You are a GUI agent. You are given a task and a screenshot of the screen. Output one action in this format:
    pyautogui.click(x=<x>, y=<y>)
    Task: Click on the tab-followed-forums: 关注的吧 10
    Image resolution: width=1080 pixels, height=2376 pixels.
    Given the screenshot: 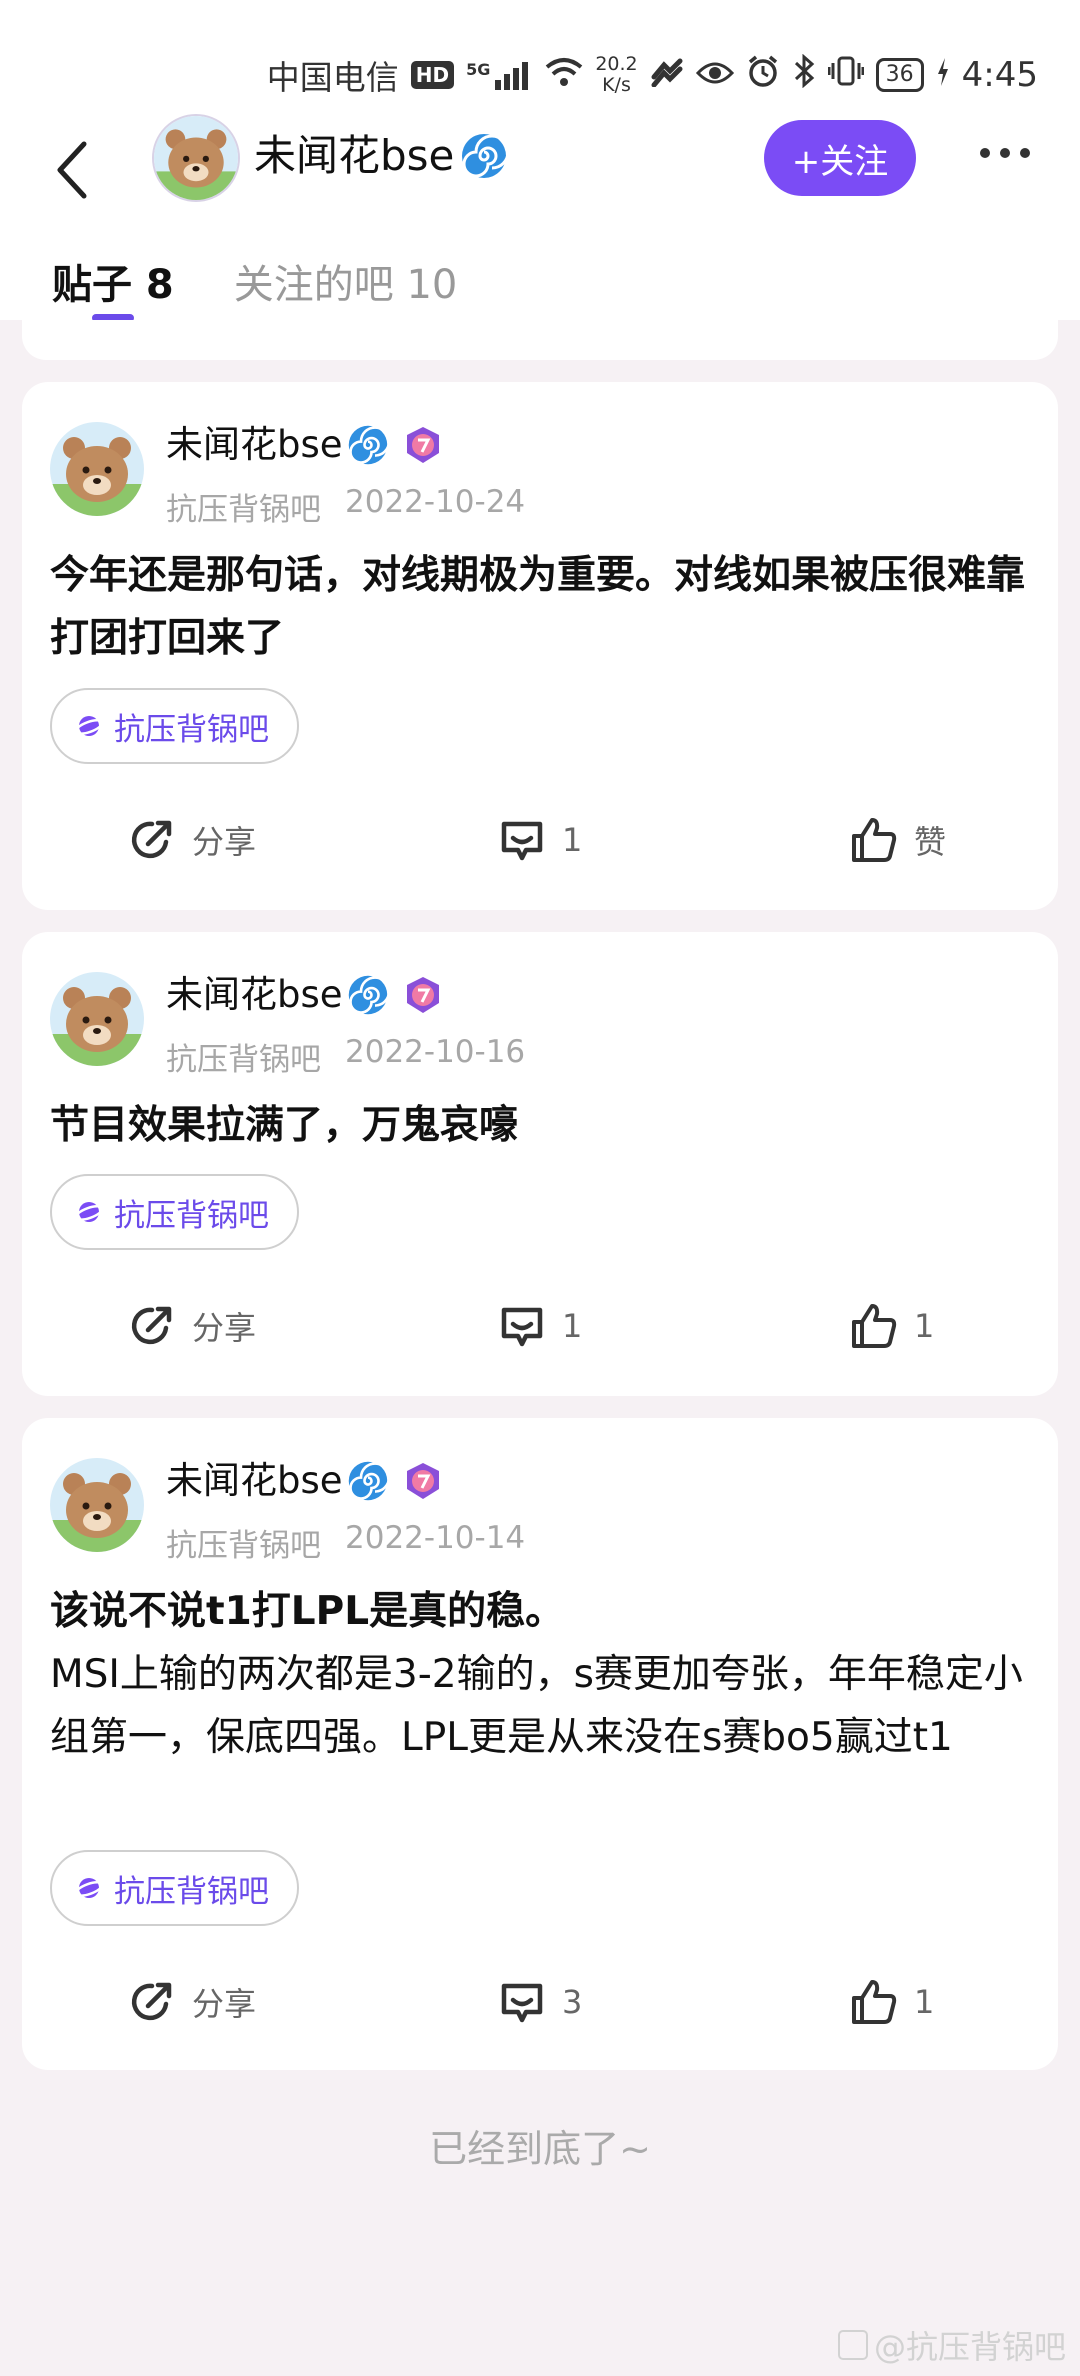 What is the action you would take?
    pyautogui.click(x=346, y=281)
    